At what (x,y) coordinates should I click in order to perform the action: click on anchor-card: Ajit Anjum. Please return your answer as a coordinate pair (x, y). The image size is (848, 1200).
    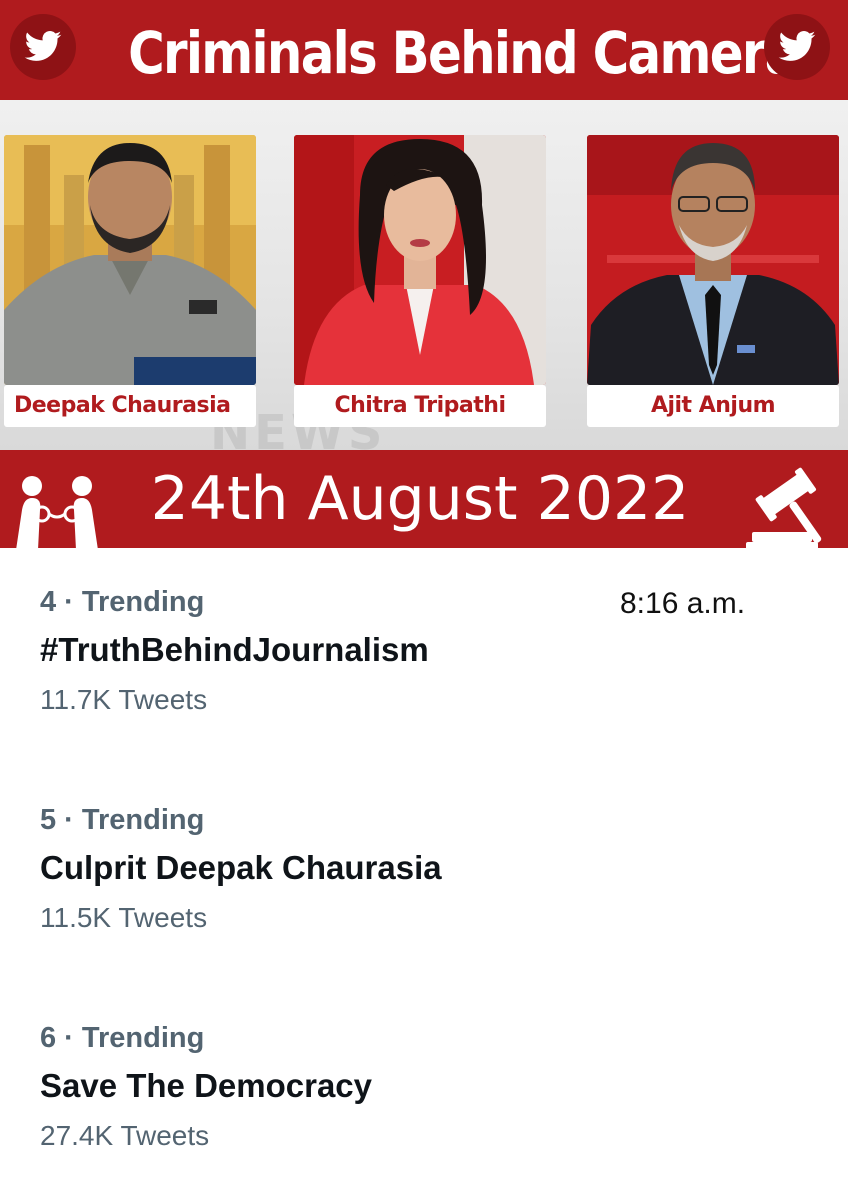
    Looking at the image, I should click on (713, 281).